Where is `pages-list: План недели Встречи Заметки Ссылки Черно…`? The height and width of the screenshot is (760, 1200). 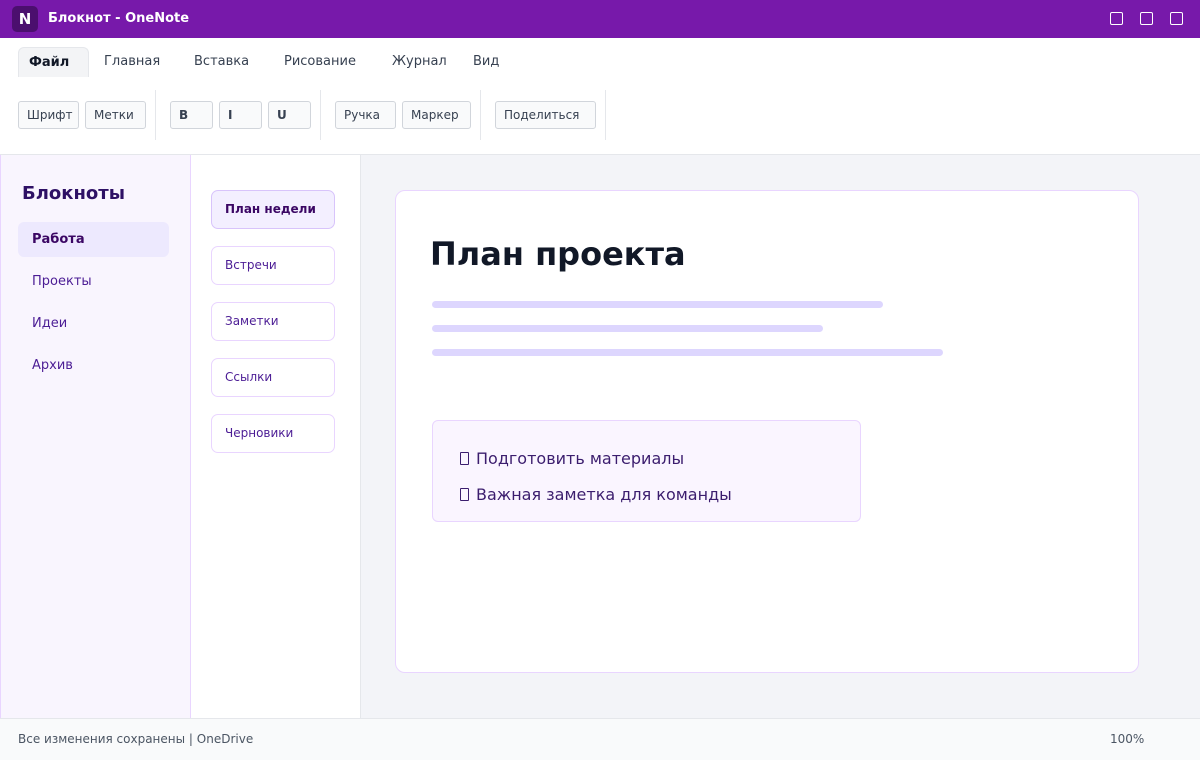 pages-list: План недели Встречи Заметки Ссылки Черно… is located at coordinates (276, 436).